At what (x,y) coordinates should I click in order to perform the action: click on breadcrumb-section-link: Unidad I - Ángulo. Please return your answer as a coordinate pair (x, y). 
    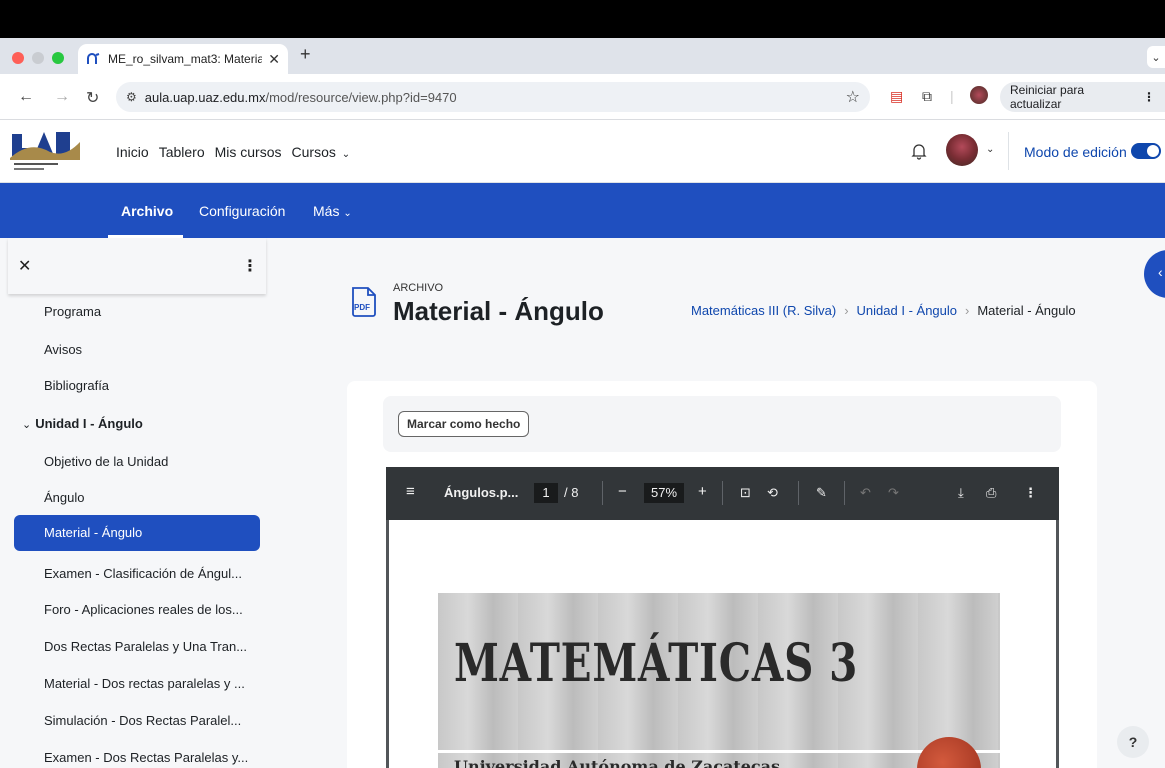
    Looking at the image, I should click on (907, 310).